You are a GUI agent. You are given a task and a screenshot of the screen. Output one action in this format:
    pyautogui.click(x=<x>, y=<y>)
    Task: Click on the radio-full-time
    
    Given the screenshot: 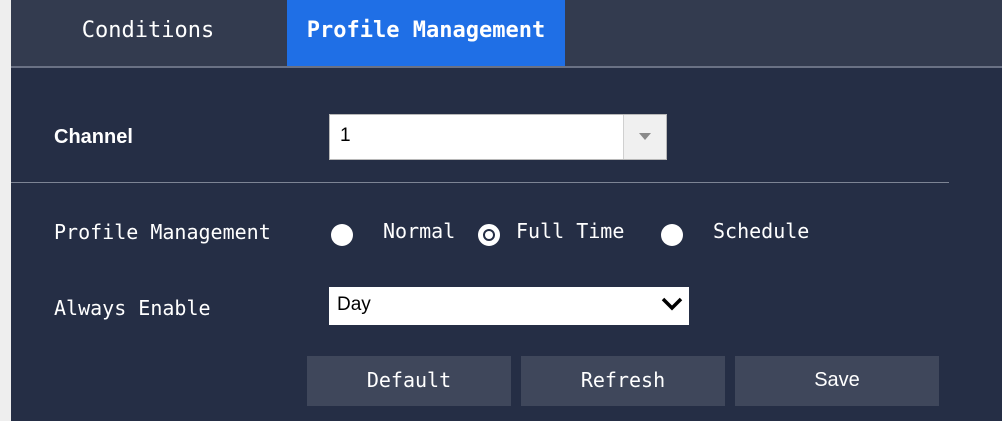 What is the action you would take?
    pyautogui.click(x=489, y=235)
    